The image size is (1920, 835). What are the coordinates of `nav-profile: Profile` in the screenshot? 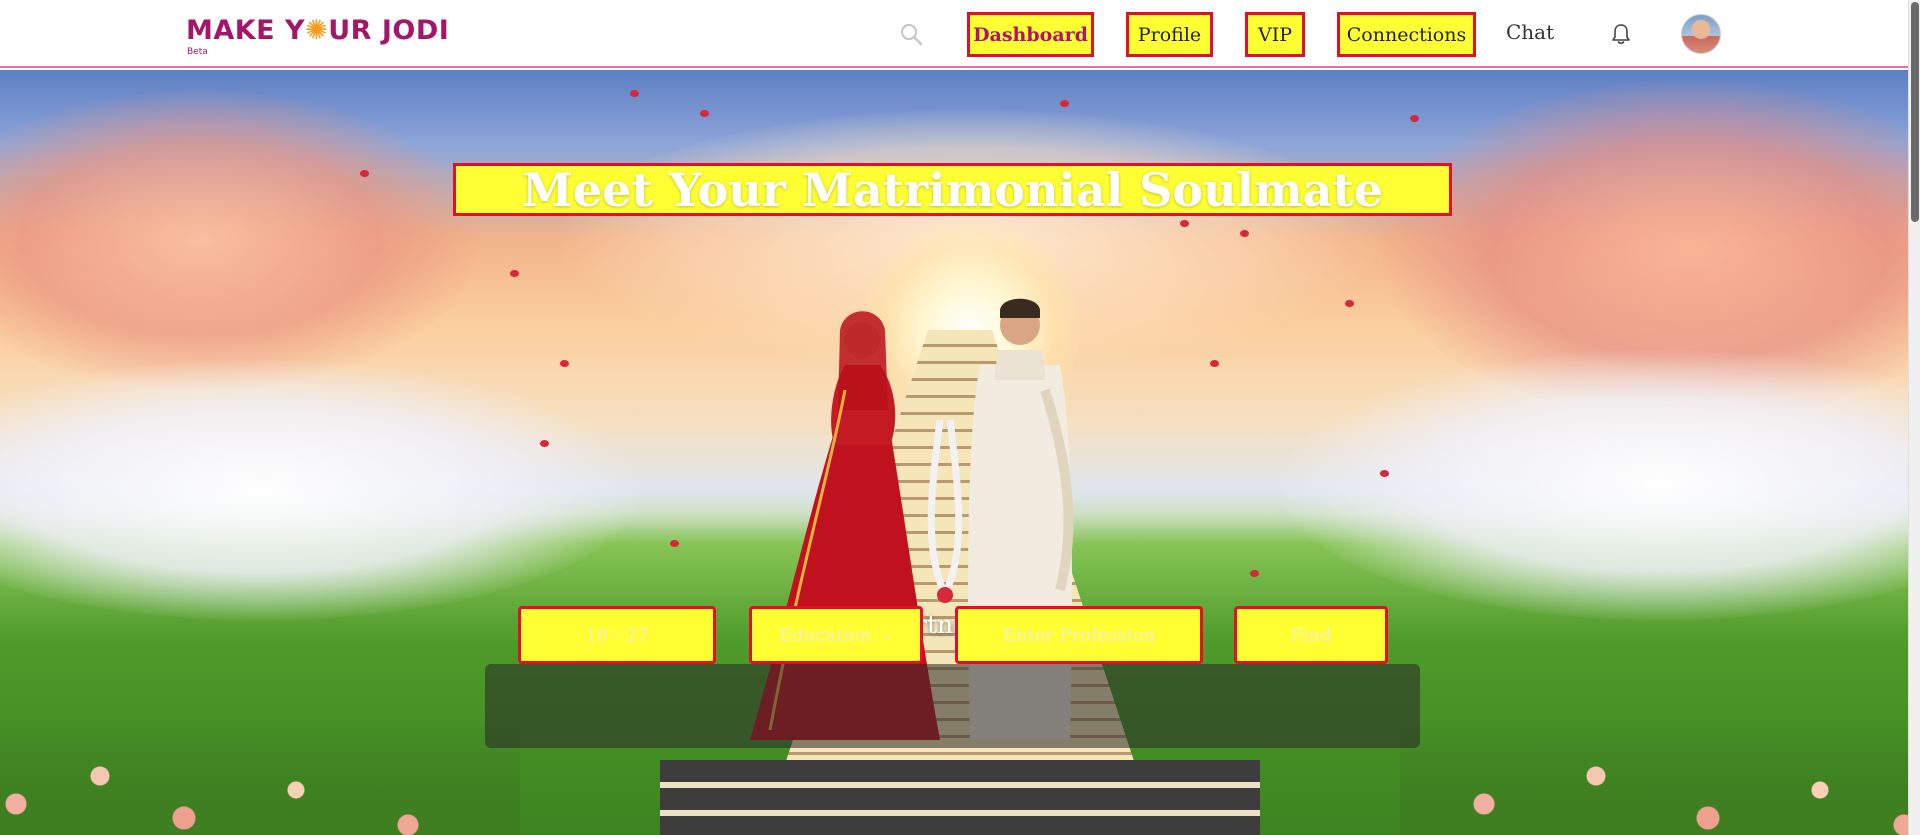 It's located at (1169, 34).